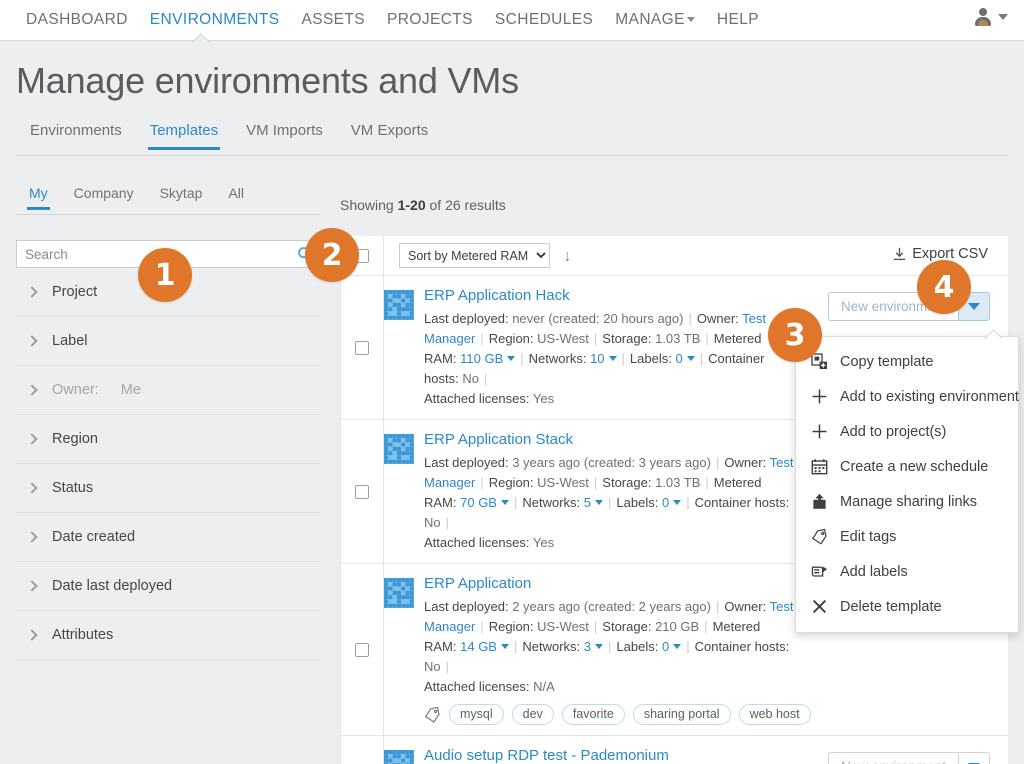 This screenshot has width=1024, height=764. Describe the element at coordinates (430, 20) in the screenshot. I see `nav-item-projects: PROJECTS` at that location.